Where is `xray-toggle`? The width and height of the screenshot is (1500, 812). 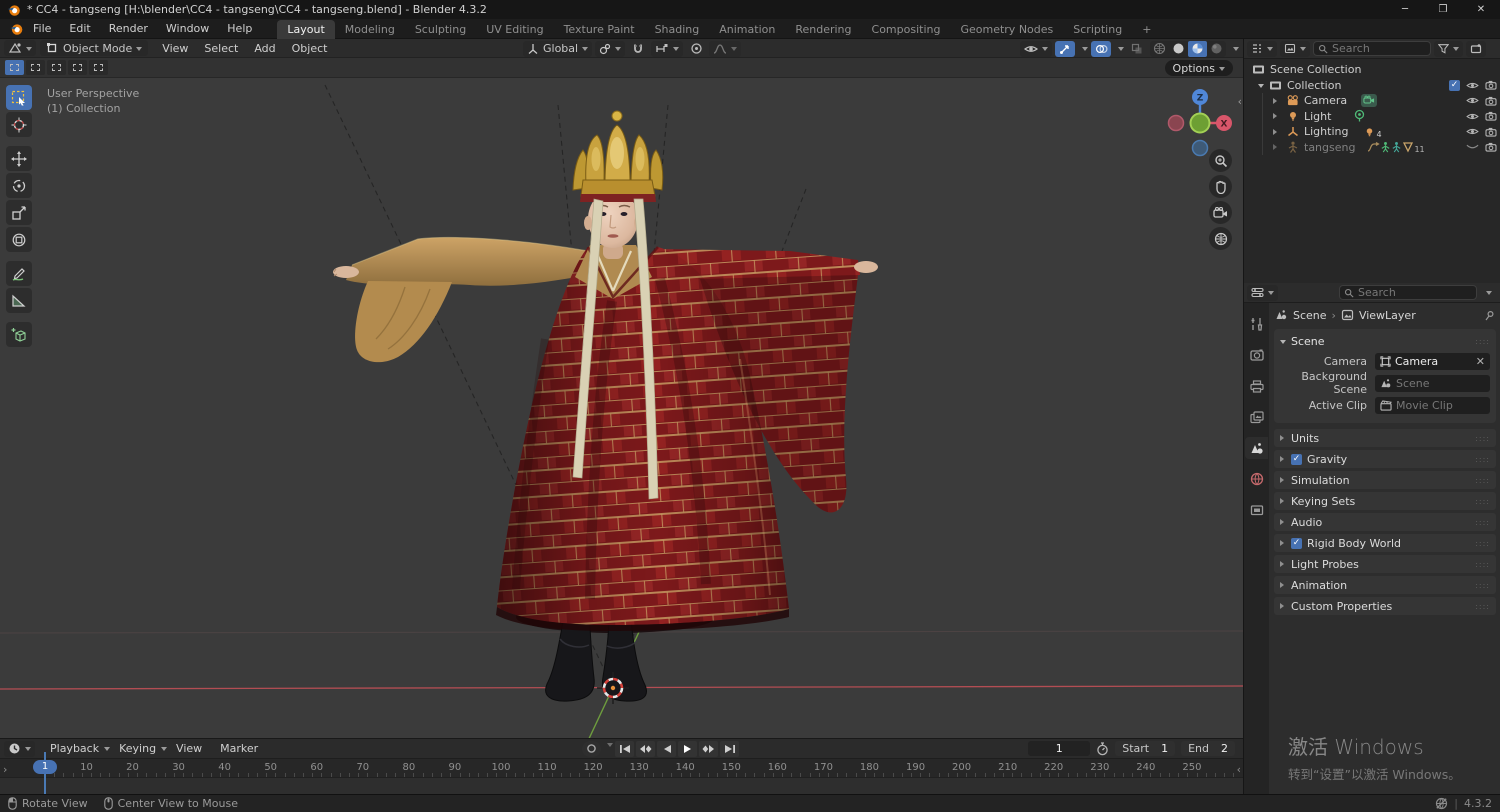 xray-toggle is located at coordinates (1137, 48).